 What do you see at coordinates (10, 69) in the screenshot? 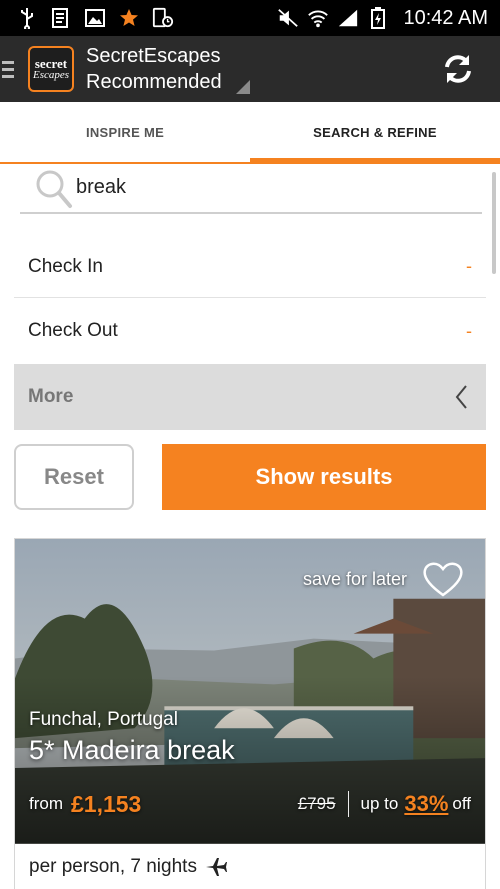
I see `menu-icon` at bounding box center [10, 69].